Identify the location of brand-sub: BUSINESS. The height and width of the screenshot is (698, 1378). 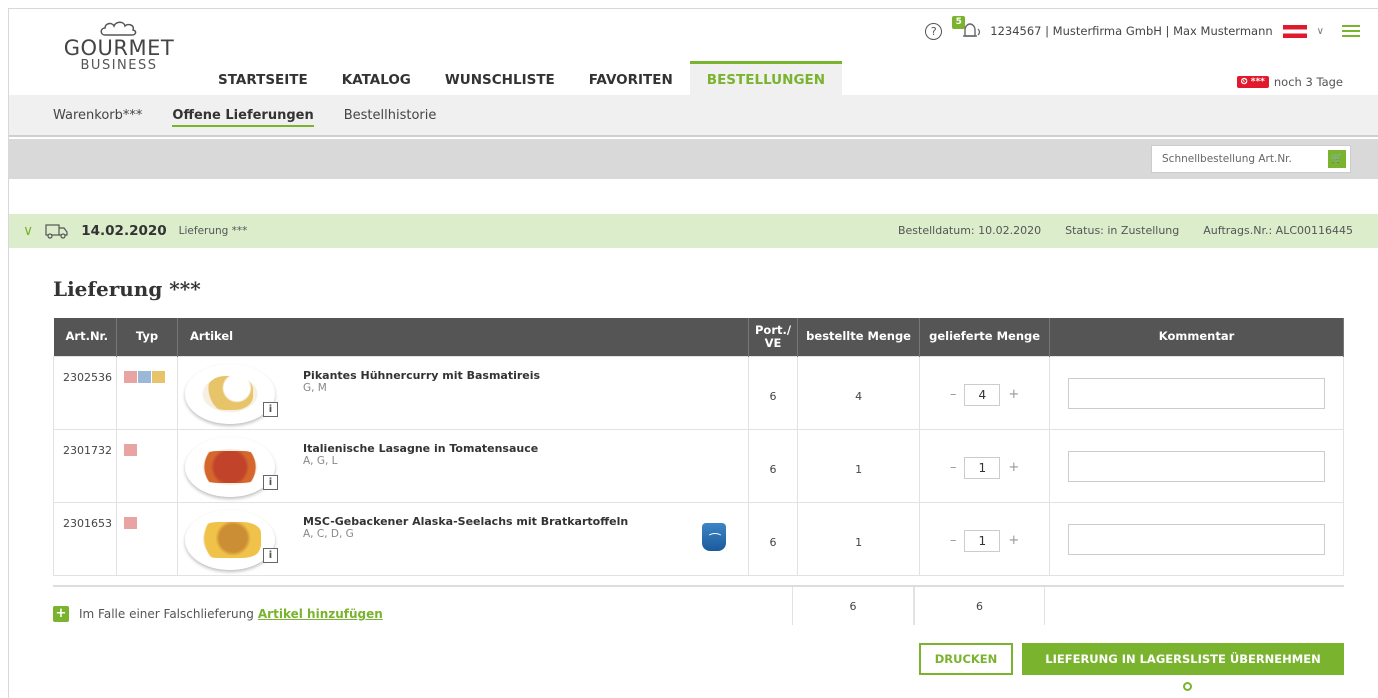
(119, 65).